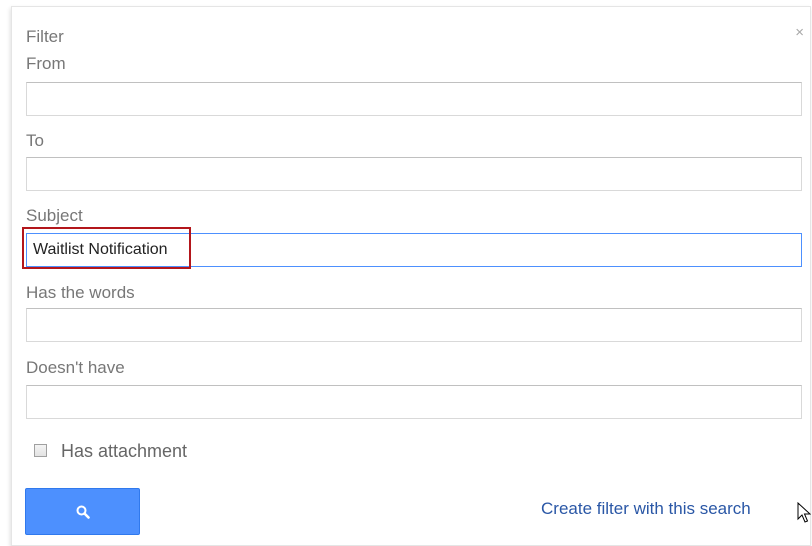 The height and width of the screenshot is (546, 812). Describe the element at coordinates (75, 367) in the screenshot. I see `doesnt-have-label: Doesn't have` at that location.